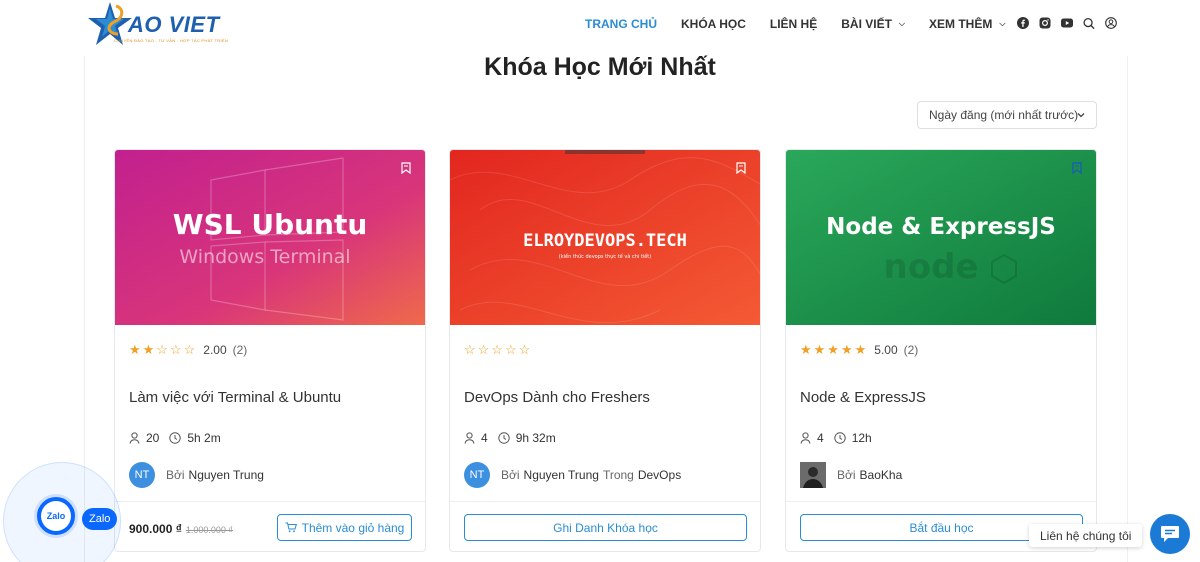 This screenshot has width=1200, height=562. Describe the element at coordinates (535, 438) in the screenshot. I see `course-duration: 9h 32m` at that location.